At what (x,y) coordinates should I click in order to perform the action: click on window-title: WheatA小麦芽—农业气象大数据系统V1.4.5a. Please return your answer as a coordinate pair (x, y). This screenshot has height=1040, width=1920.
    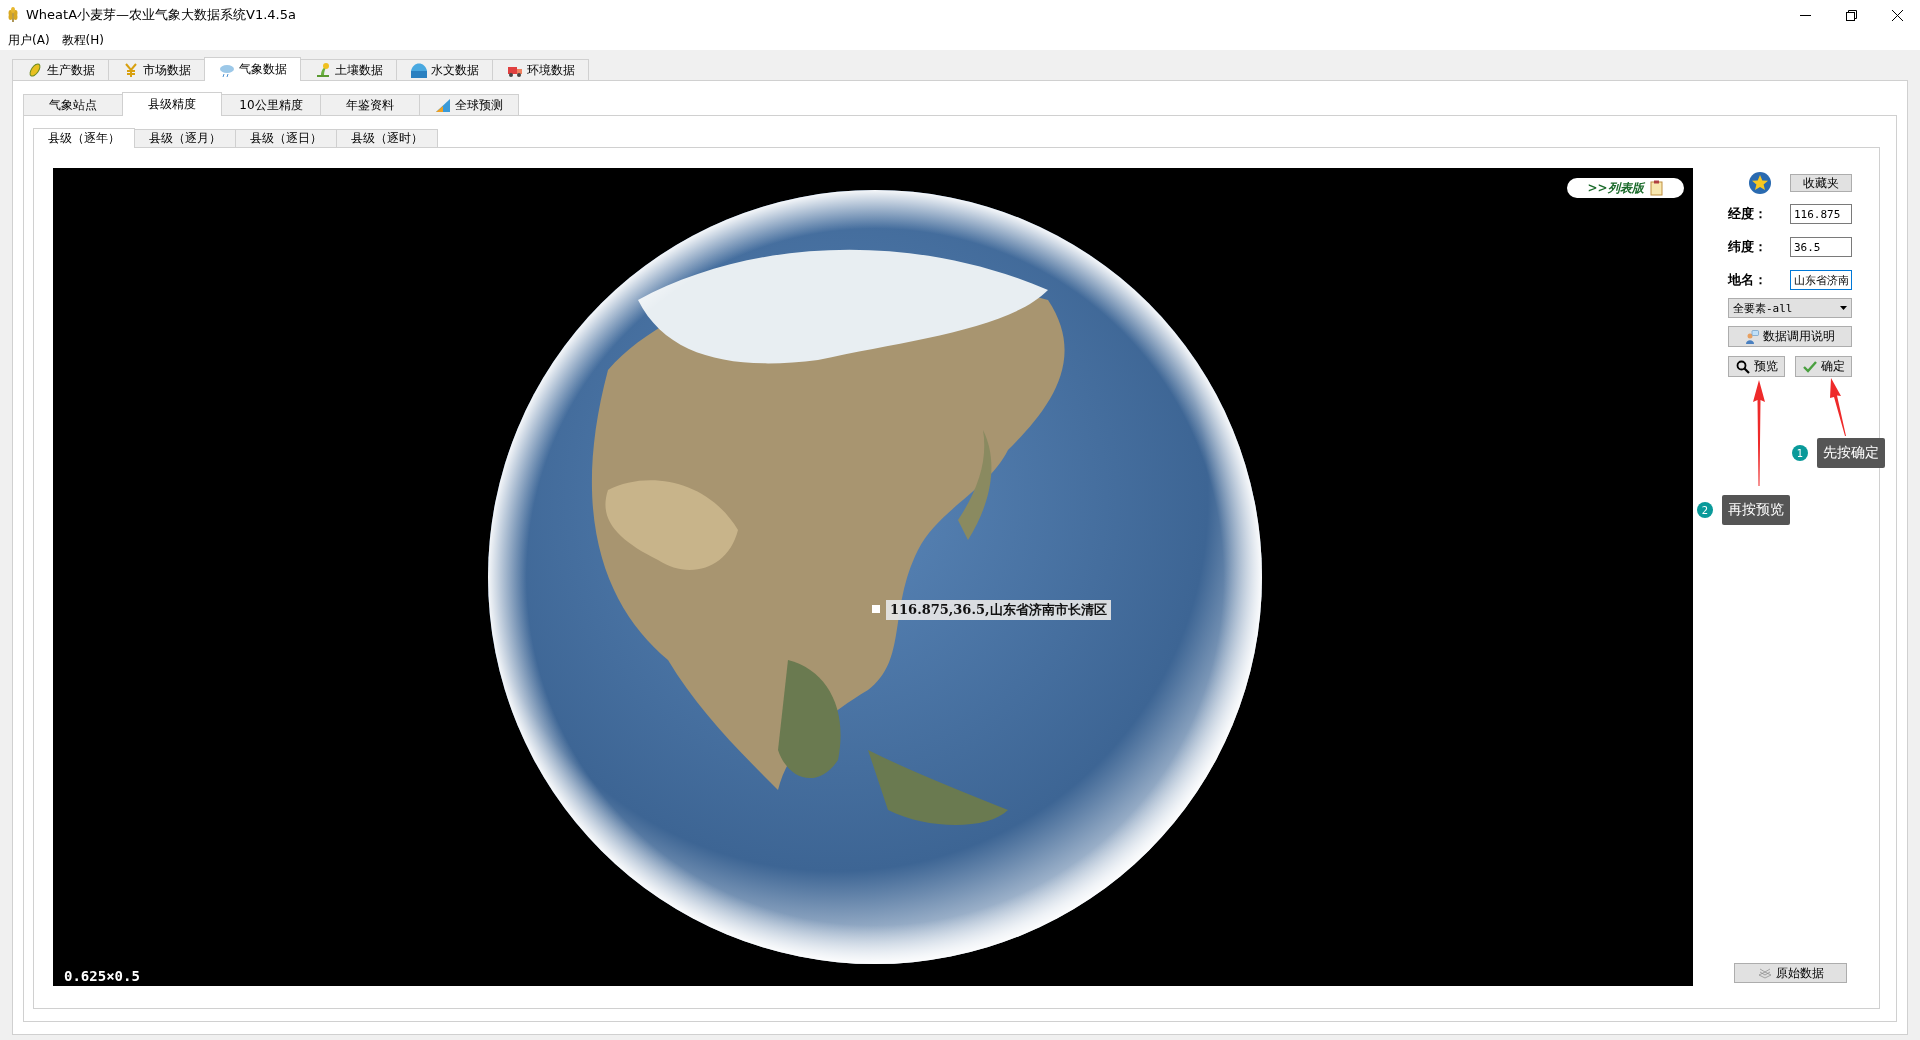
    Looking at the image, I should click on (161, 15).